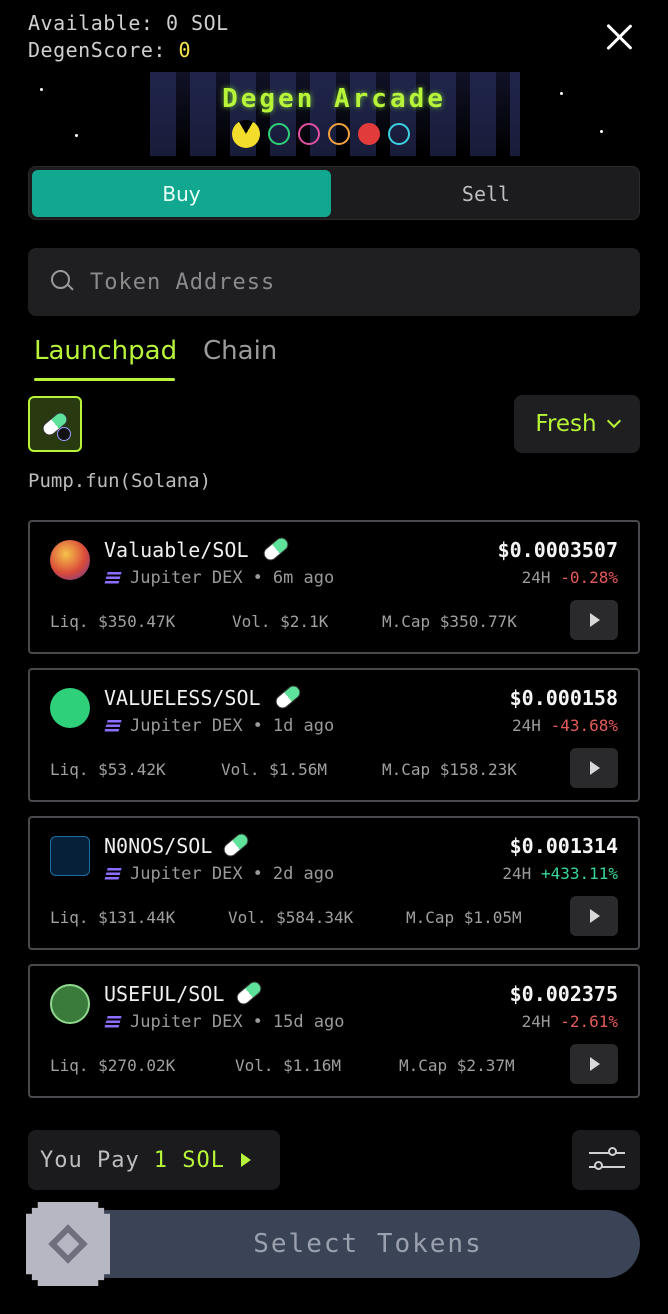 This screenshot has width=668, height=1314. What do you see at coordinates (563, 698) in the screenshot?
I see `token-price: $0.000158` at bounding box center [563, 698].